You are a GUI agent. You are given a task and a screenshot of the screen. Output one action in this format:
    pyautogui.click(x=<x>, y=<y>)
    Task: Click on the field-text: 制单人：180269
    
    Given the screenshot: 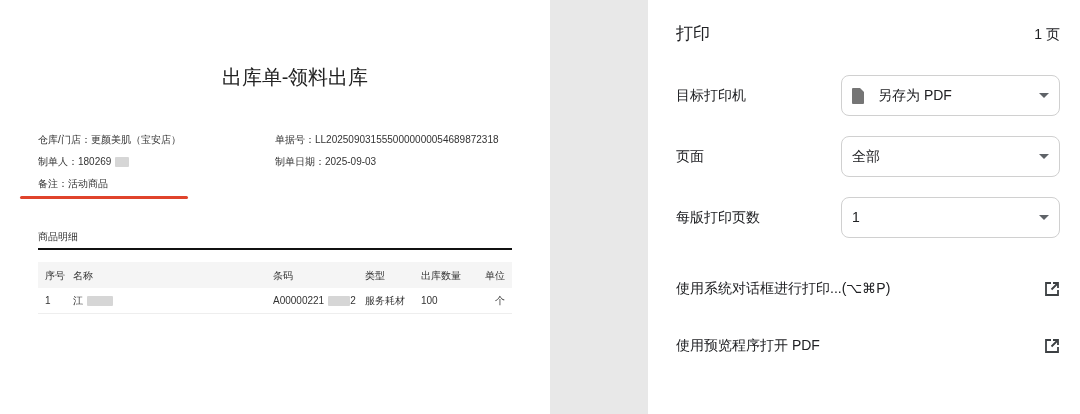 What is the action you would take?
    pyautogui.click(x=75, y=162)
    